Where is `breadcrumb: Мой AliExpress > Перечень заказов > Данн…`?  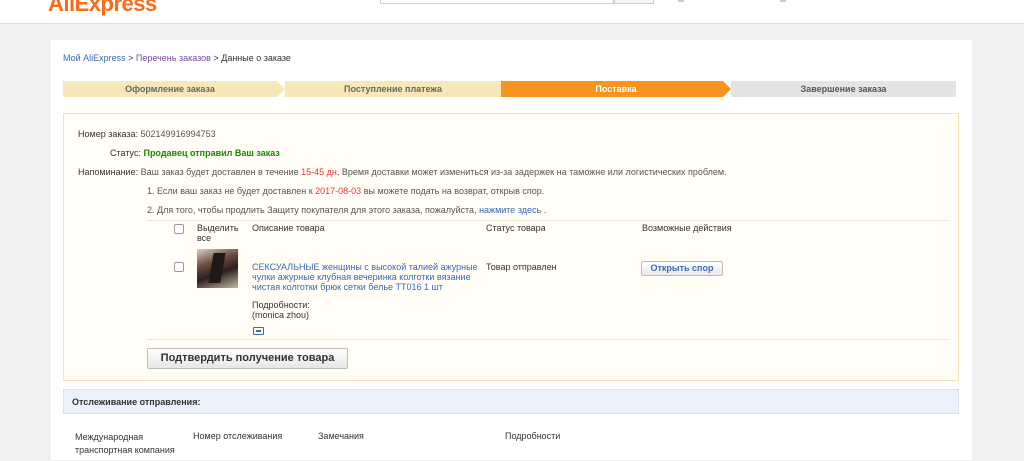
breadcrumb: Мой AliExpress > Перечень заказов > Данн… is located at coordinates (177, 58).